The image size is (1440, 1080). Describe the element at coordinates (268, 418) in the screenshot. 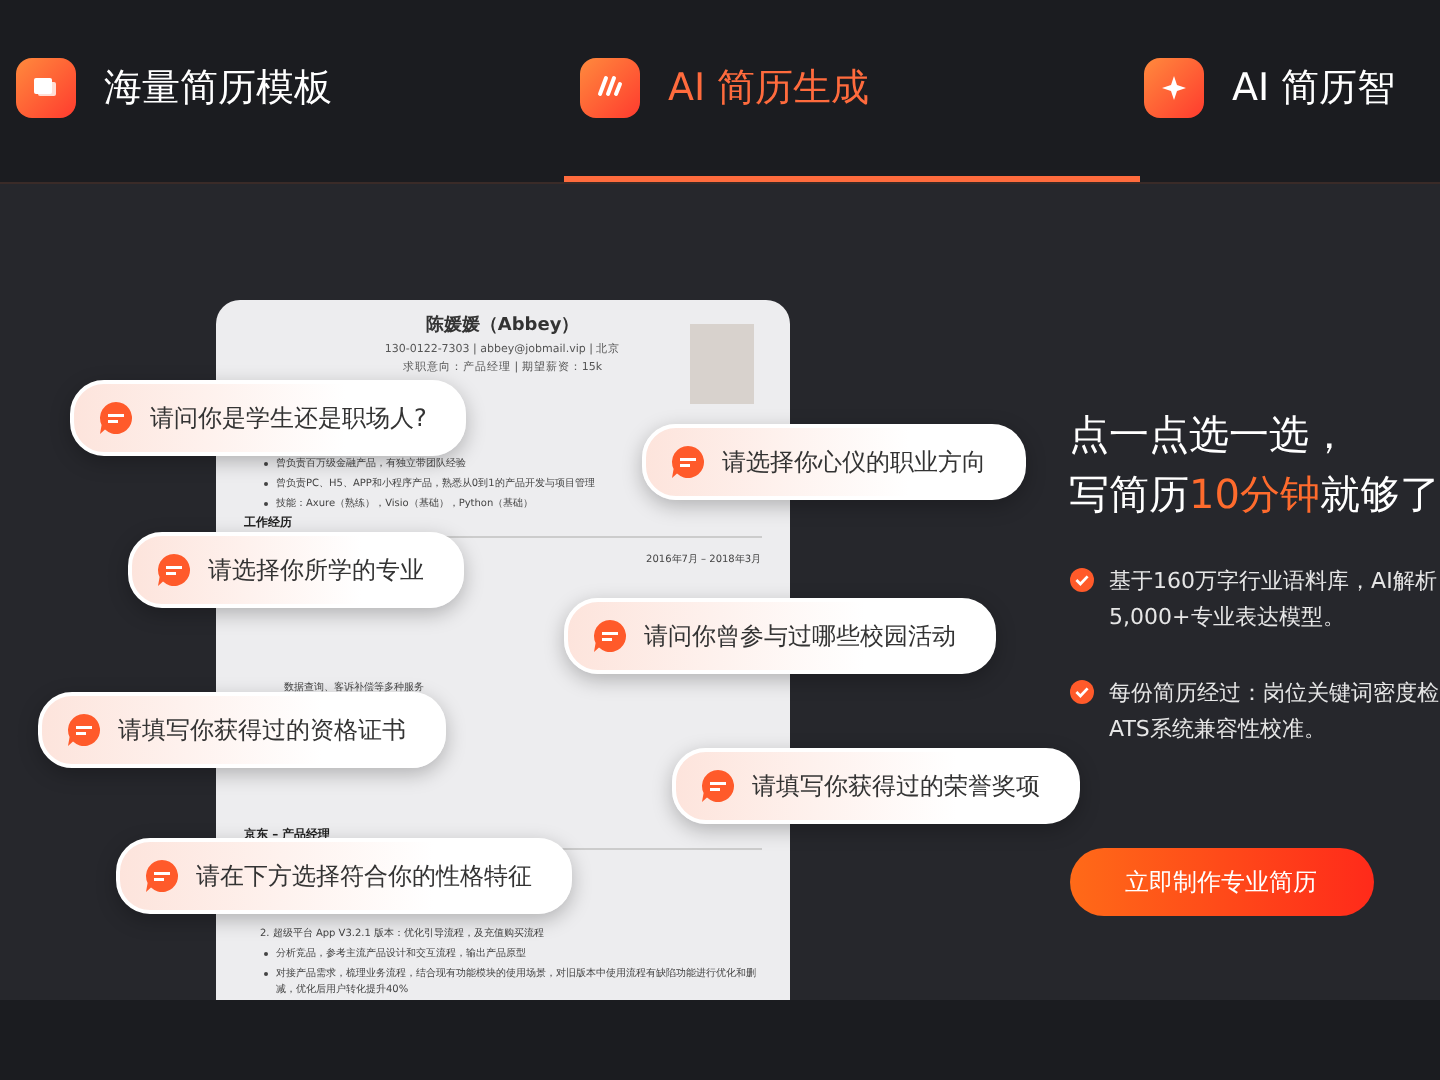

I see `prompt-bubble: 请问你是学生还是职场人?` at that location.